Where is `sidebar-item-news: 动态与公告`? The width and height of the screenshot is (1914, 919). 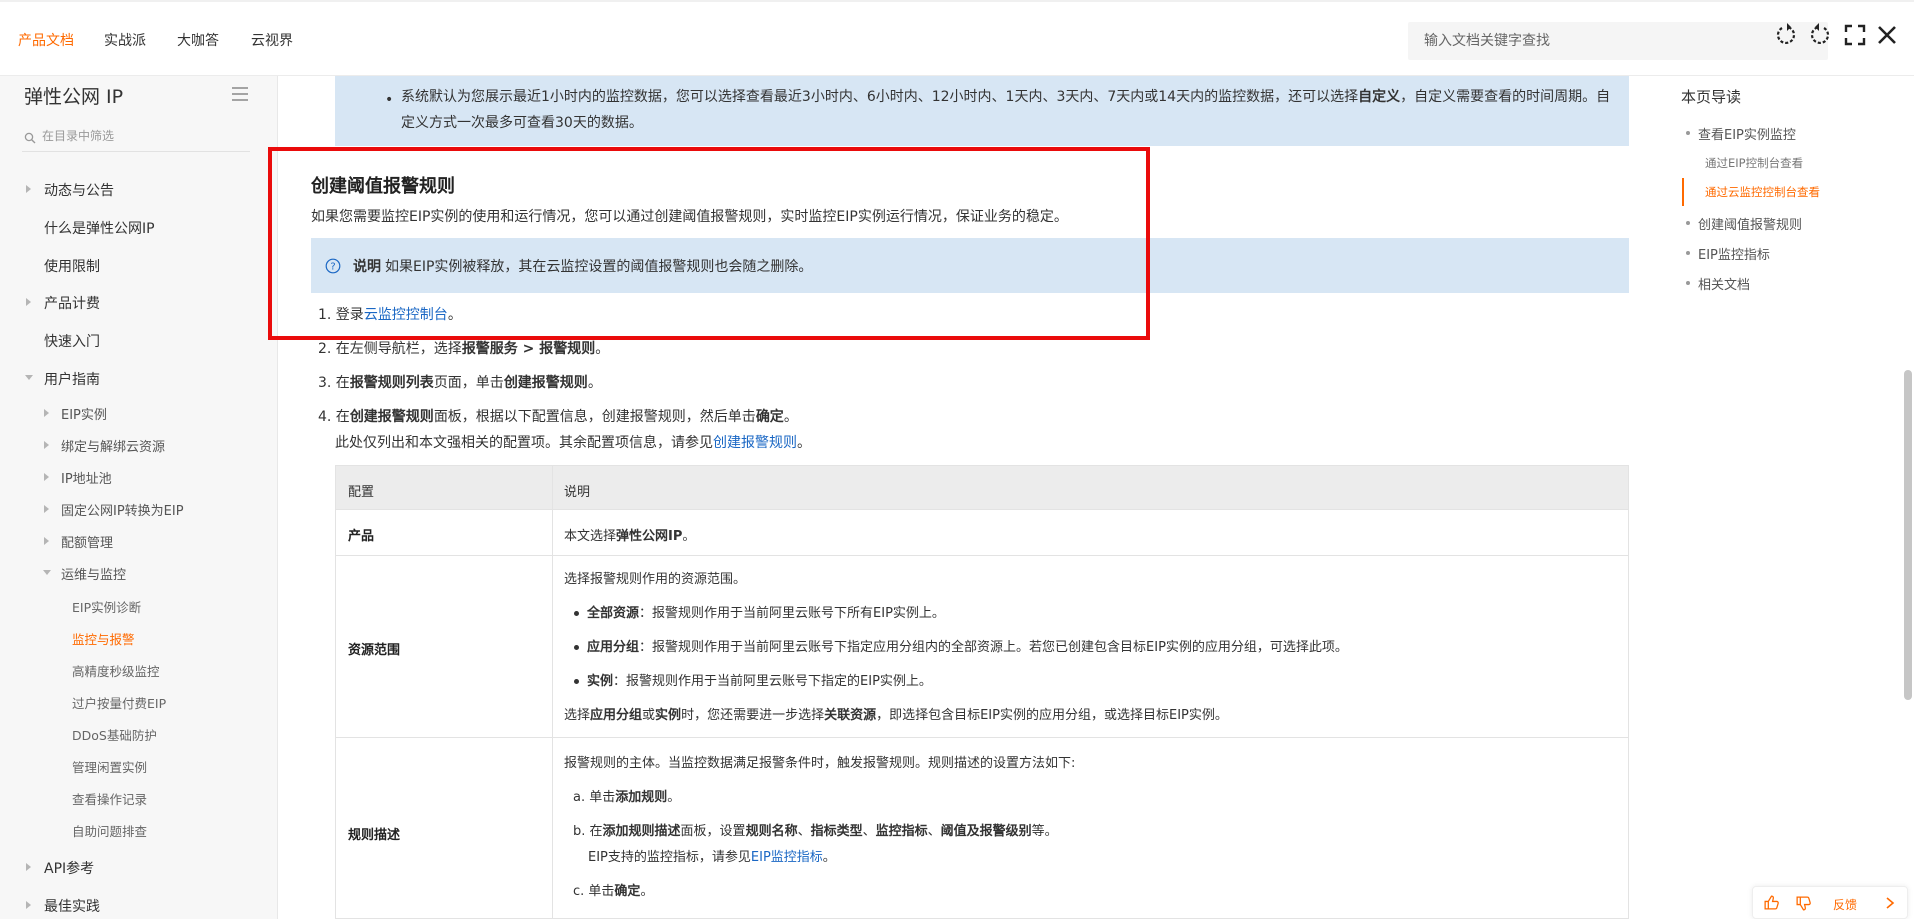 sidebar-item-news: 动态与公告 is located at coordinates (79, 190).